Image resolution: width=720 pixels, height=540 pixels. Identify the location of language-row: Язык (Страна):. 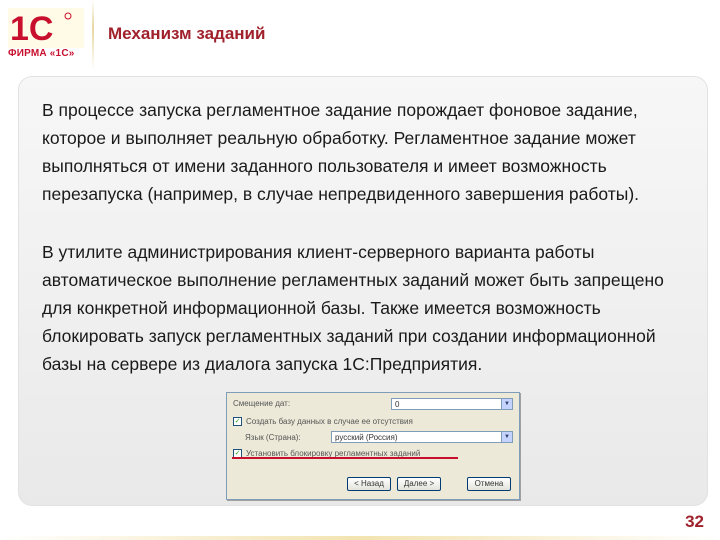
(273, 437).